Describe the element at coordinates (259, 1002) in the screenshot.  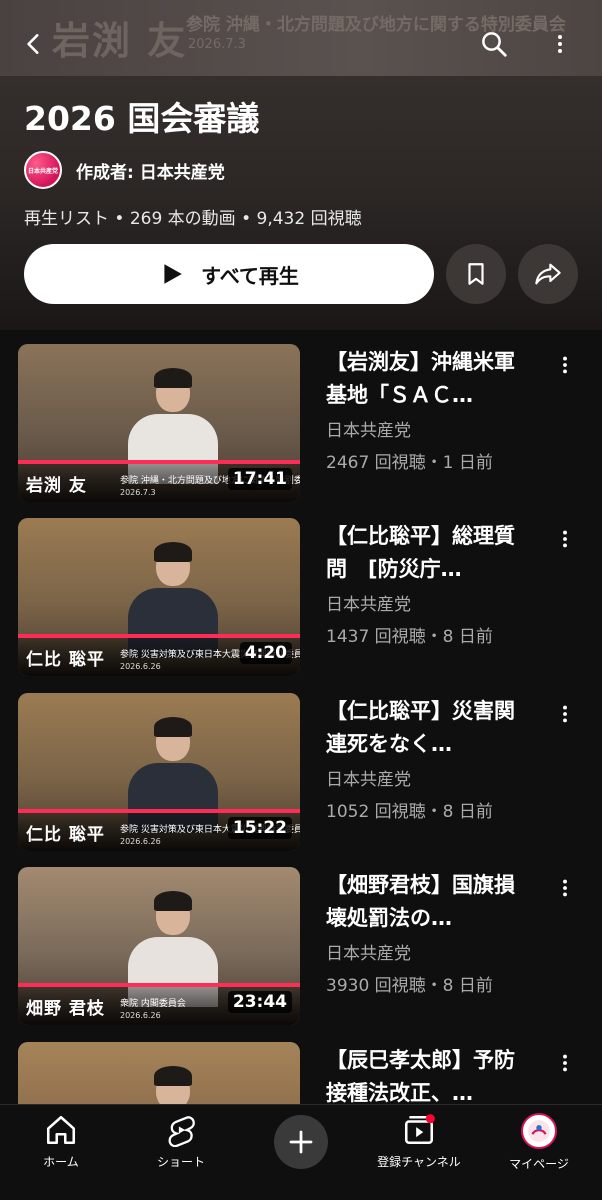
I see `video-duration: 23:44` at that location.